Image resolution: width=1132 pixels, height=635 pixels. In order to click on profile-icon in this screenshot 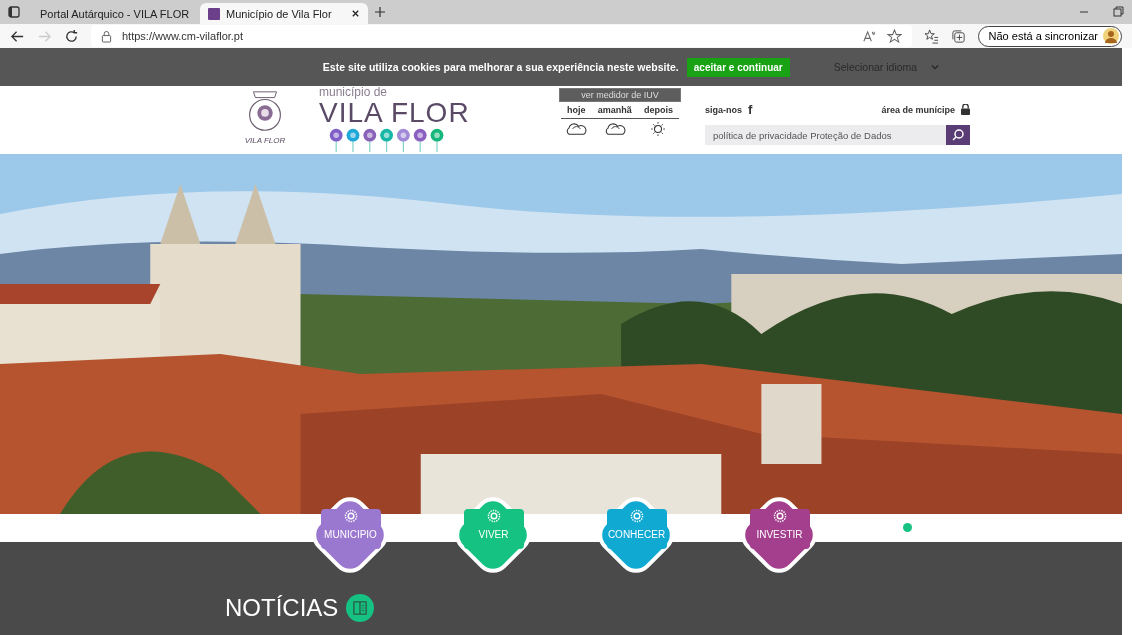, I will do `click(1111, 36)`.